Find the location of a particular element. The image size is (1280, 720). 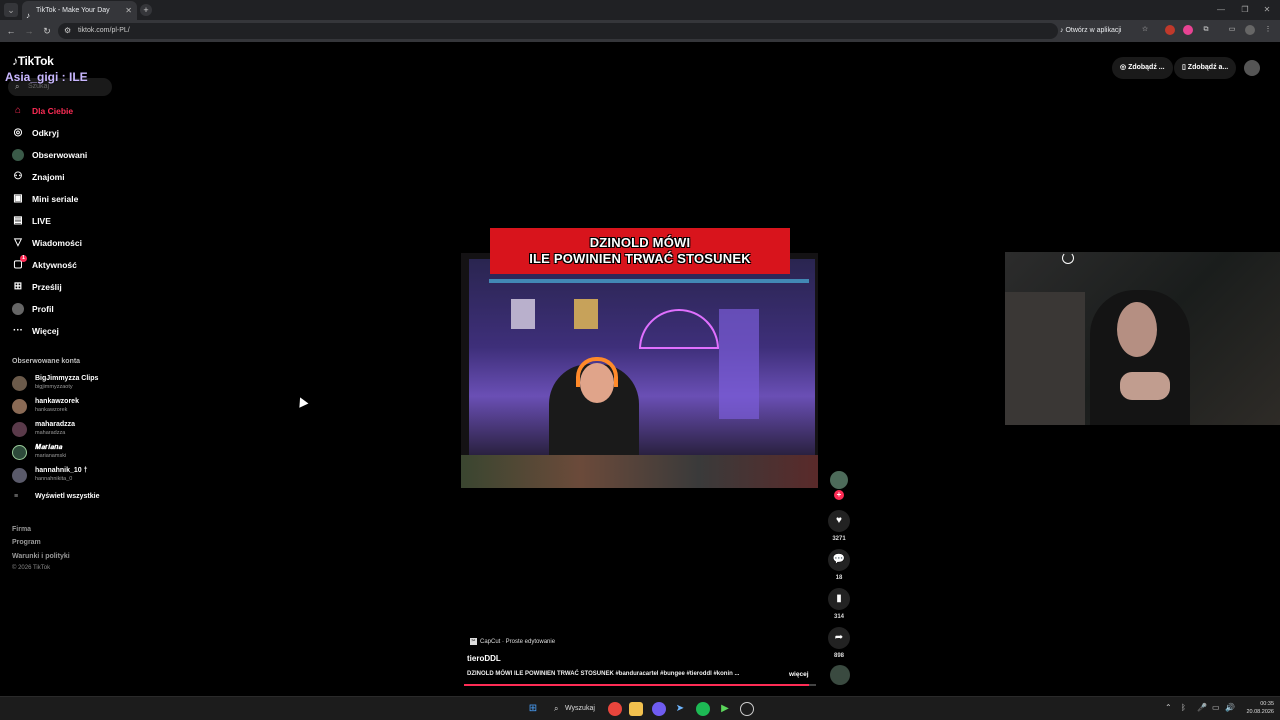

stream-overlay-text: Asia_gigi : ILE is located at coordinates (46, 77).